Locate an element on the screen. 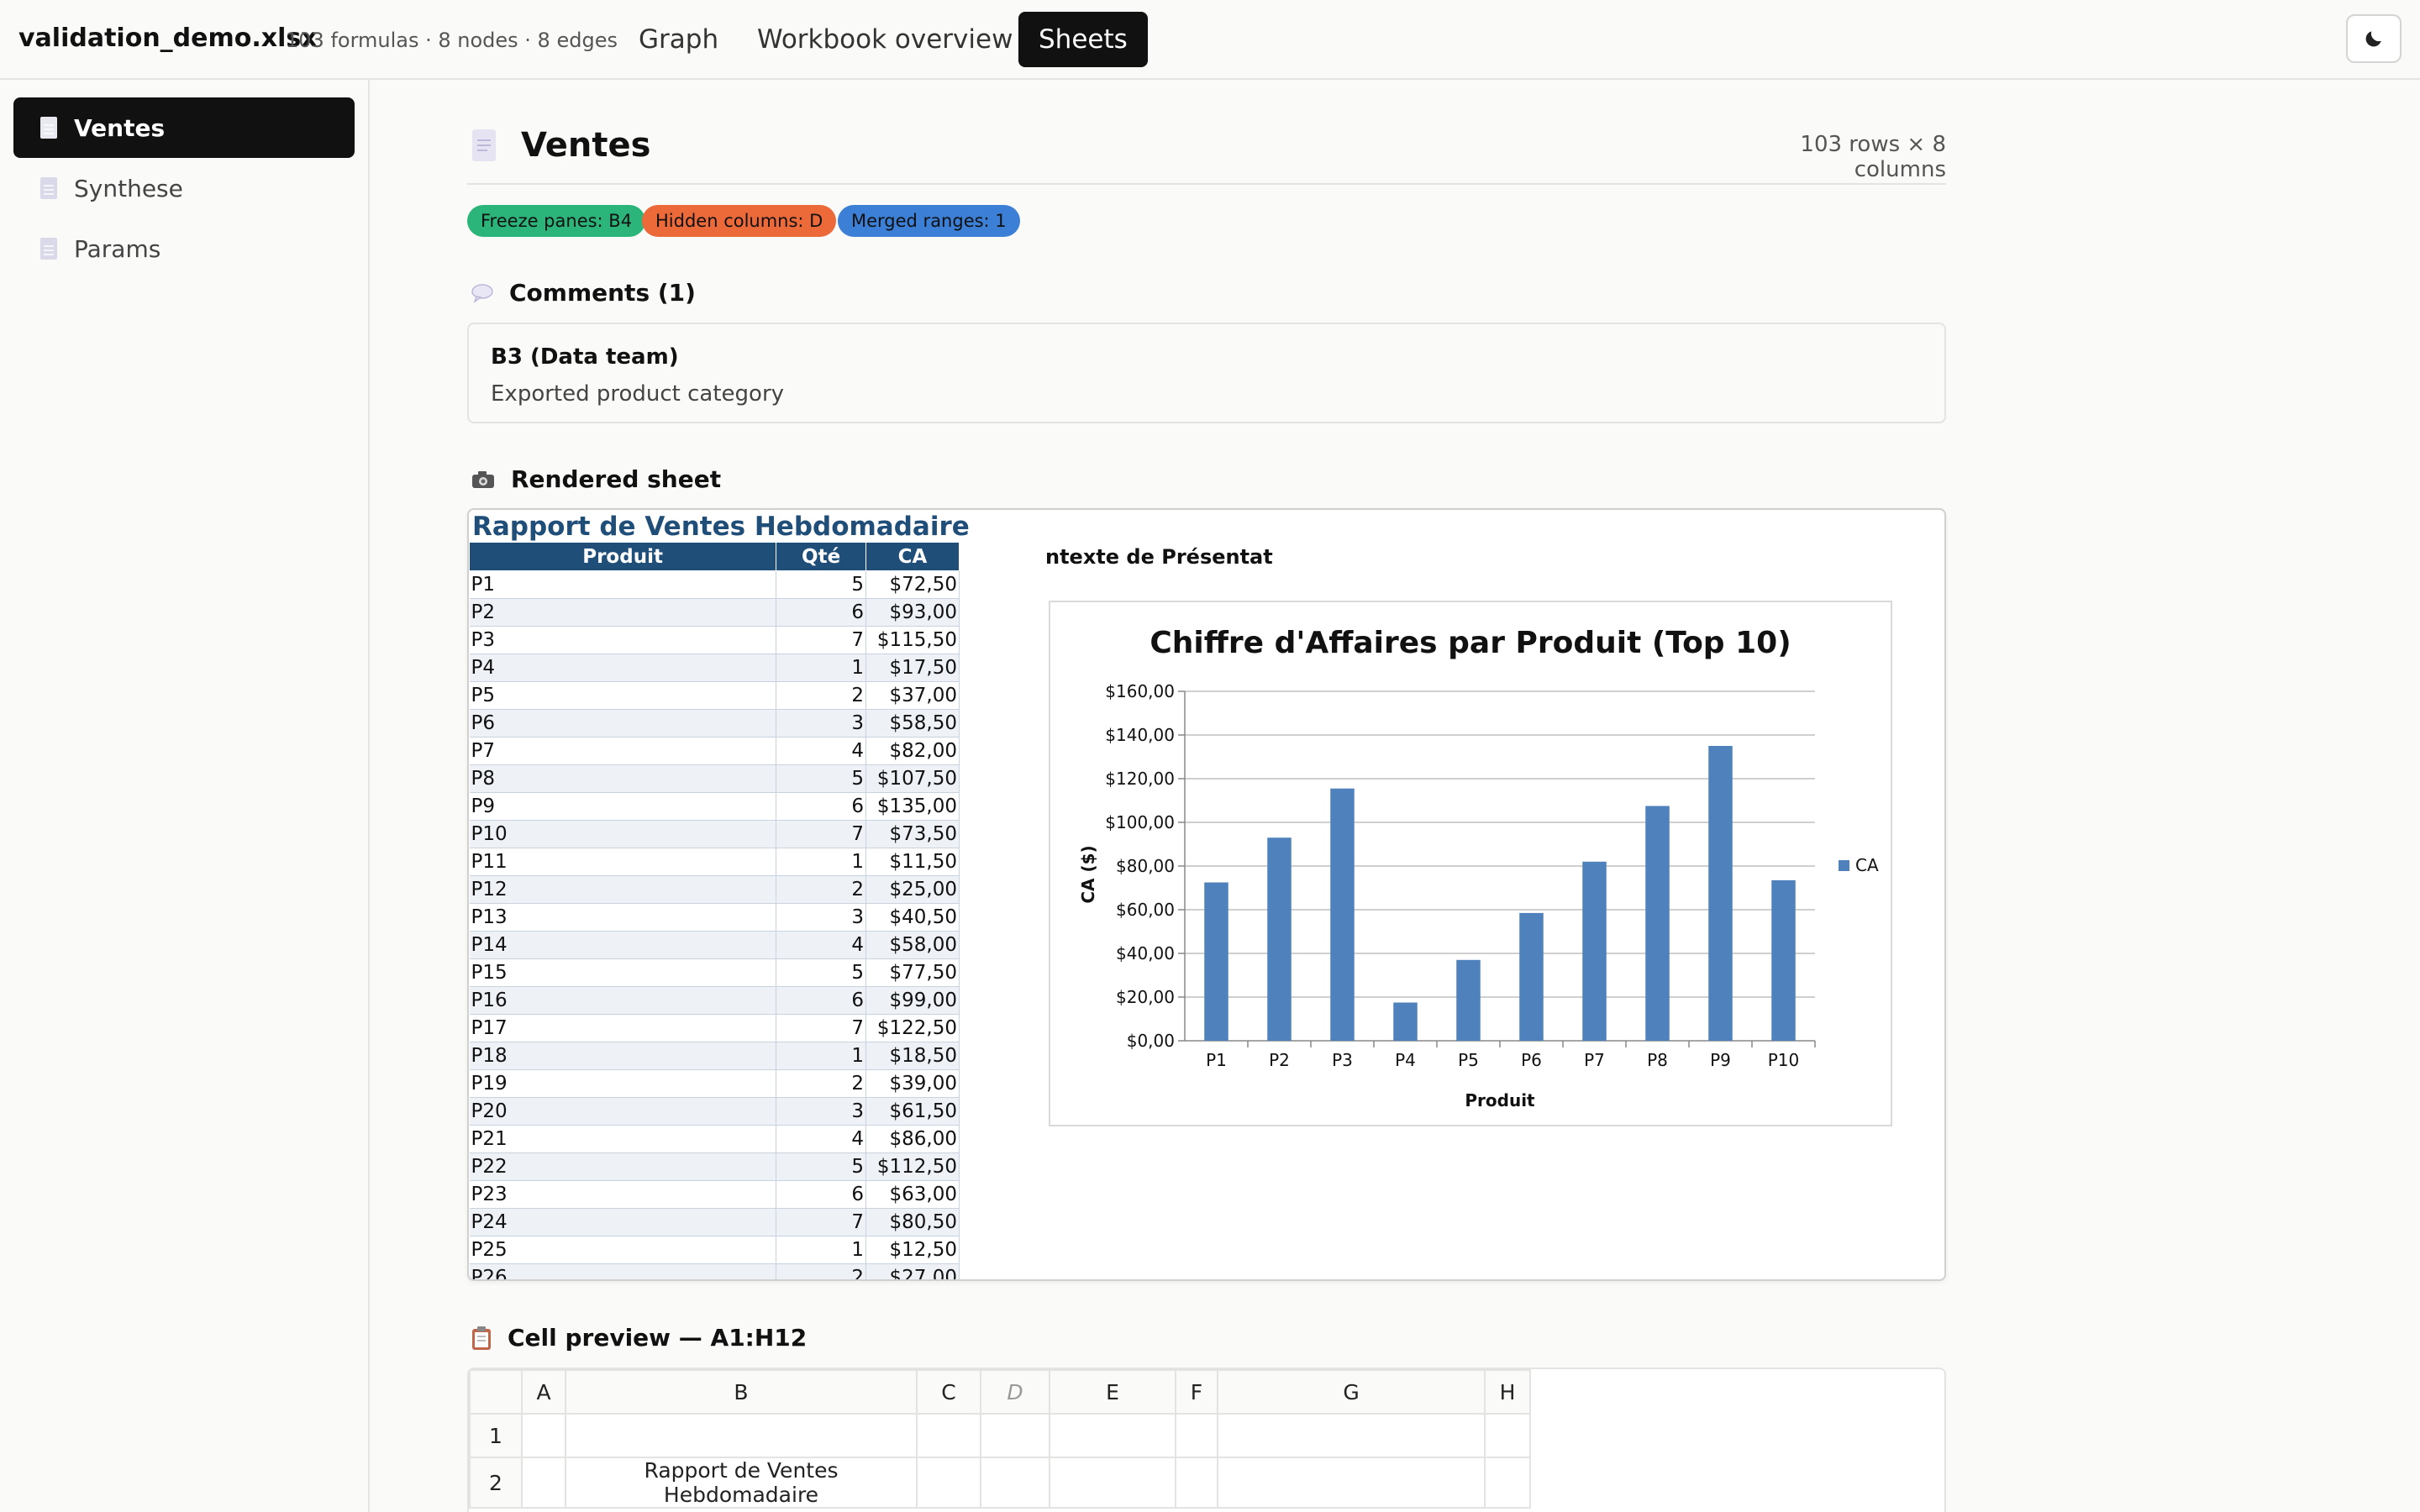 The height and width of the screenshot is (1512, 2420). table-row: P14 4 $58,00 is located at coordinates (714, 945).